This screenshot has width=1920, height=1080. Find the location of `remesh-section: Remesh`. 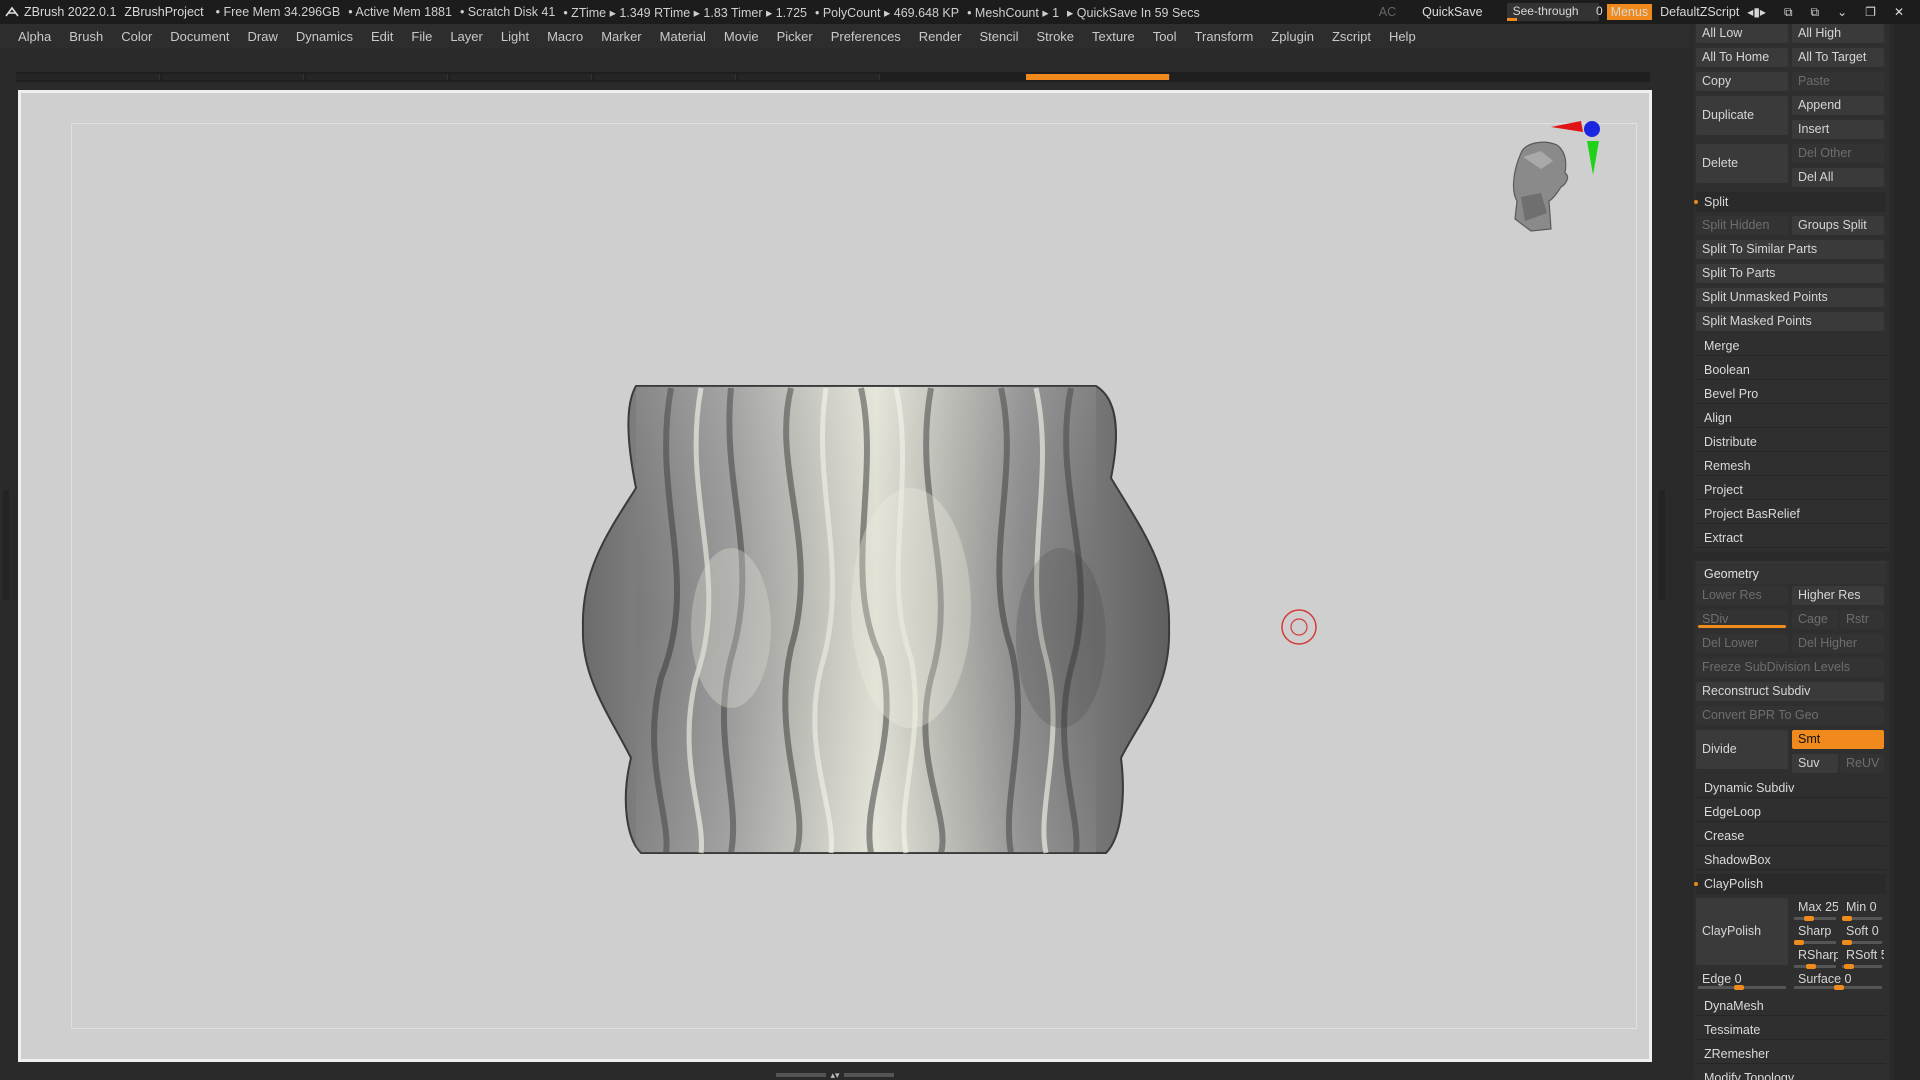

remesh-section: Remesh is located at coordinates (1791, 466).